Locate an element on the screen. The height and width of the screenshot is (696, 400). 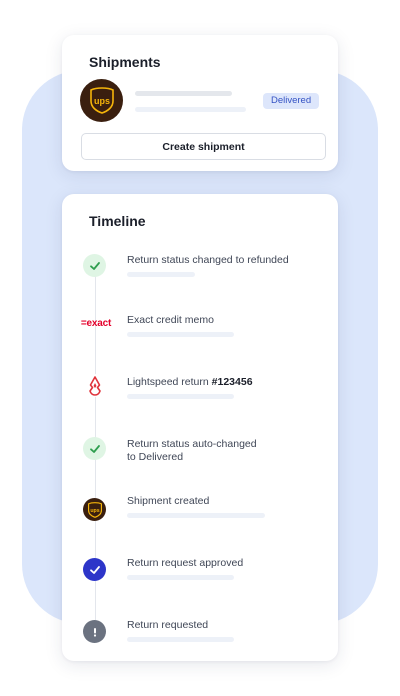
timeline-item-text: Lightspeed return #123456 is located at coordinates (190, 382).